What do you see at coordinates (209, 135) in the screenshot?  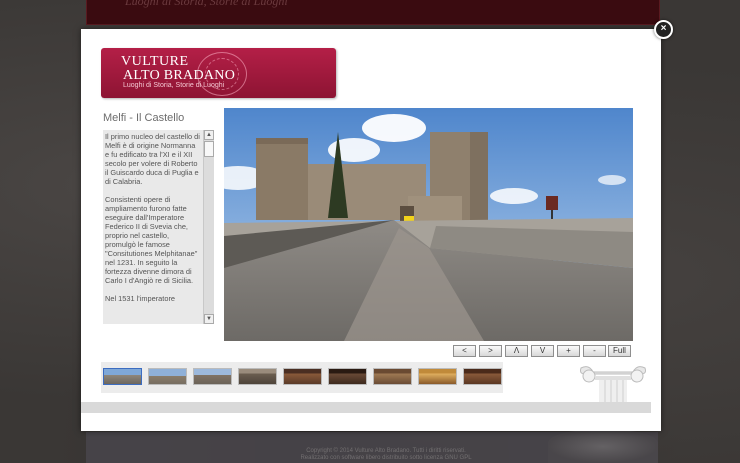 I see `scroll-up-icon: ▲` at bounding box center [209, 135].